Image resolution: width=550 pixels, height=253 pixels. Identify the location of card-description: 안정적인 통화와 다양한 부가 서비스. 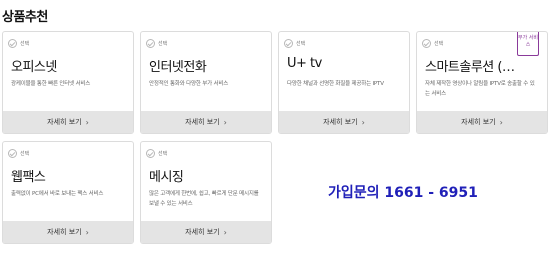
(189, 84).